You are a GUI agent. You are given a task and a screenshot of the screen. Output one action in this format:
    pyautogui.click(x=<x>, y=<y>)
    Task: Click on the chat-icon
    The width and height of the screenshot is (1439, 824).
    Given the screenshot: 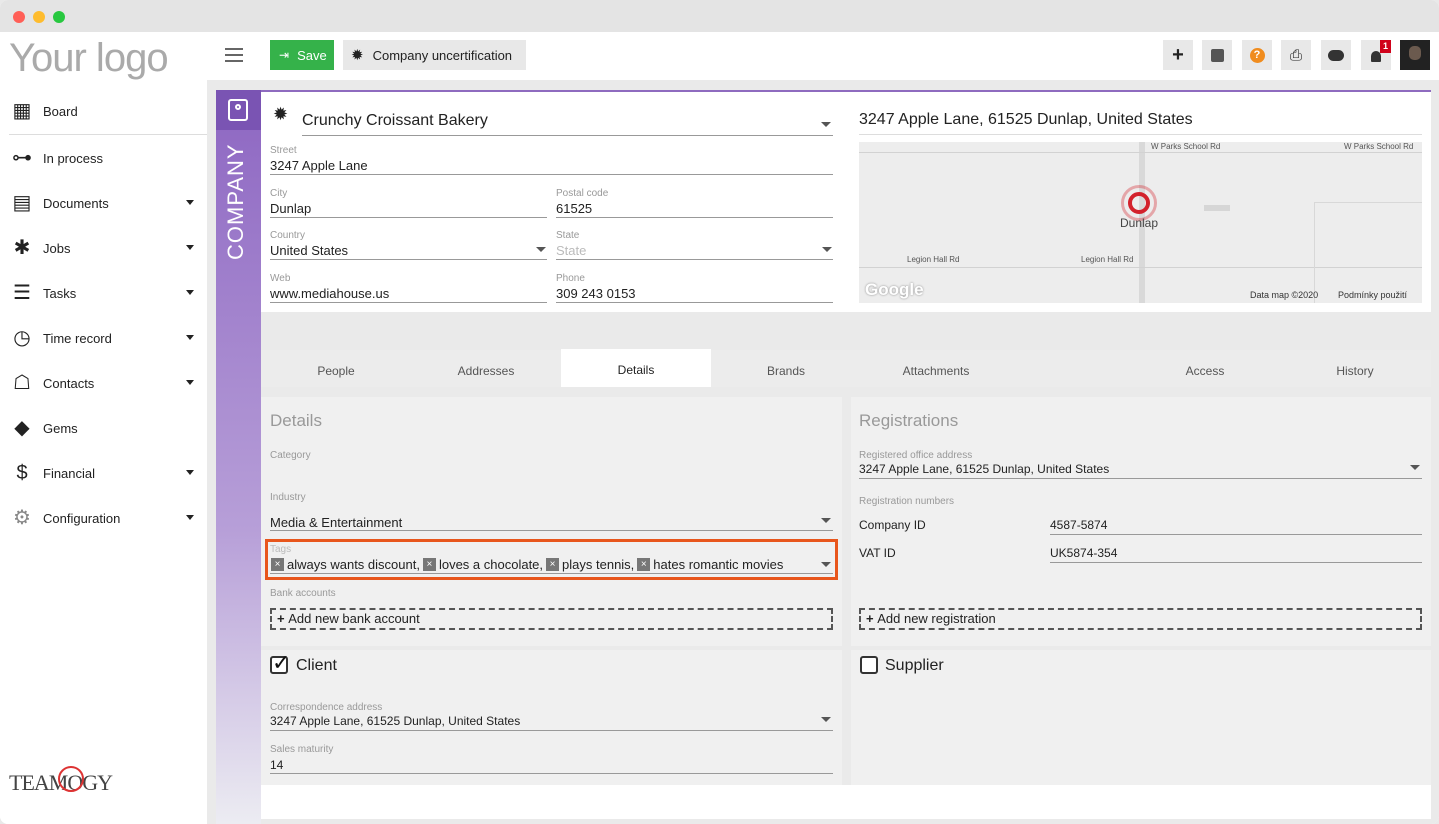 What is the action you would take?
    pyautogui.click(x=1336, y=55)
    